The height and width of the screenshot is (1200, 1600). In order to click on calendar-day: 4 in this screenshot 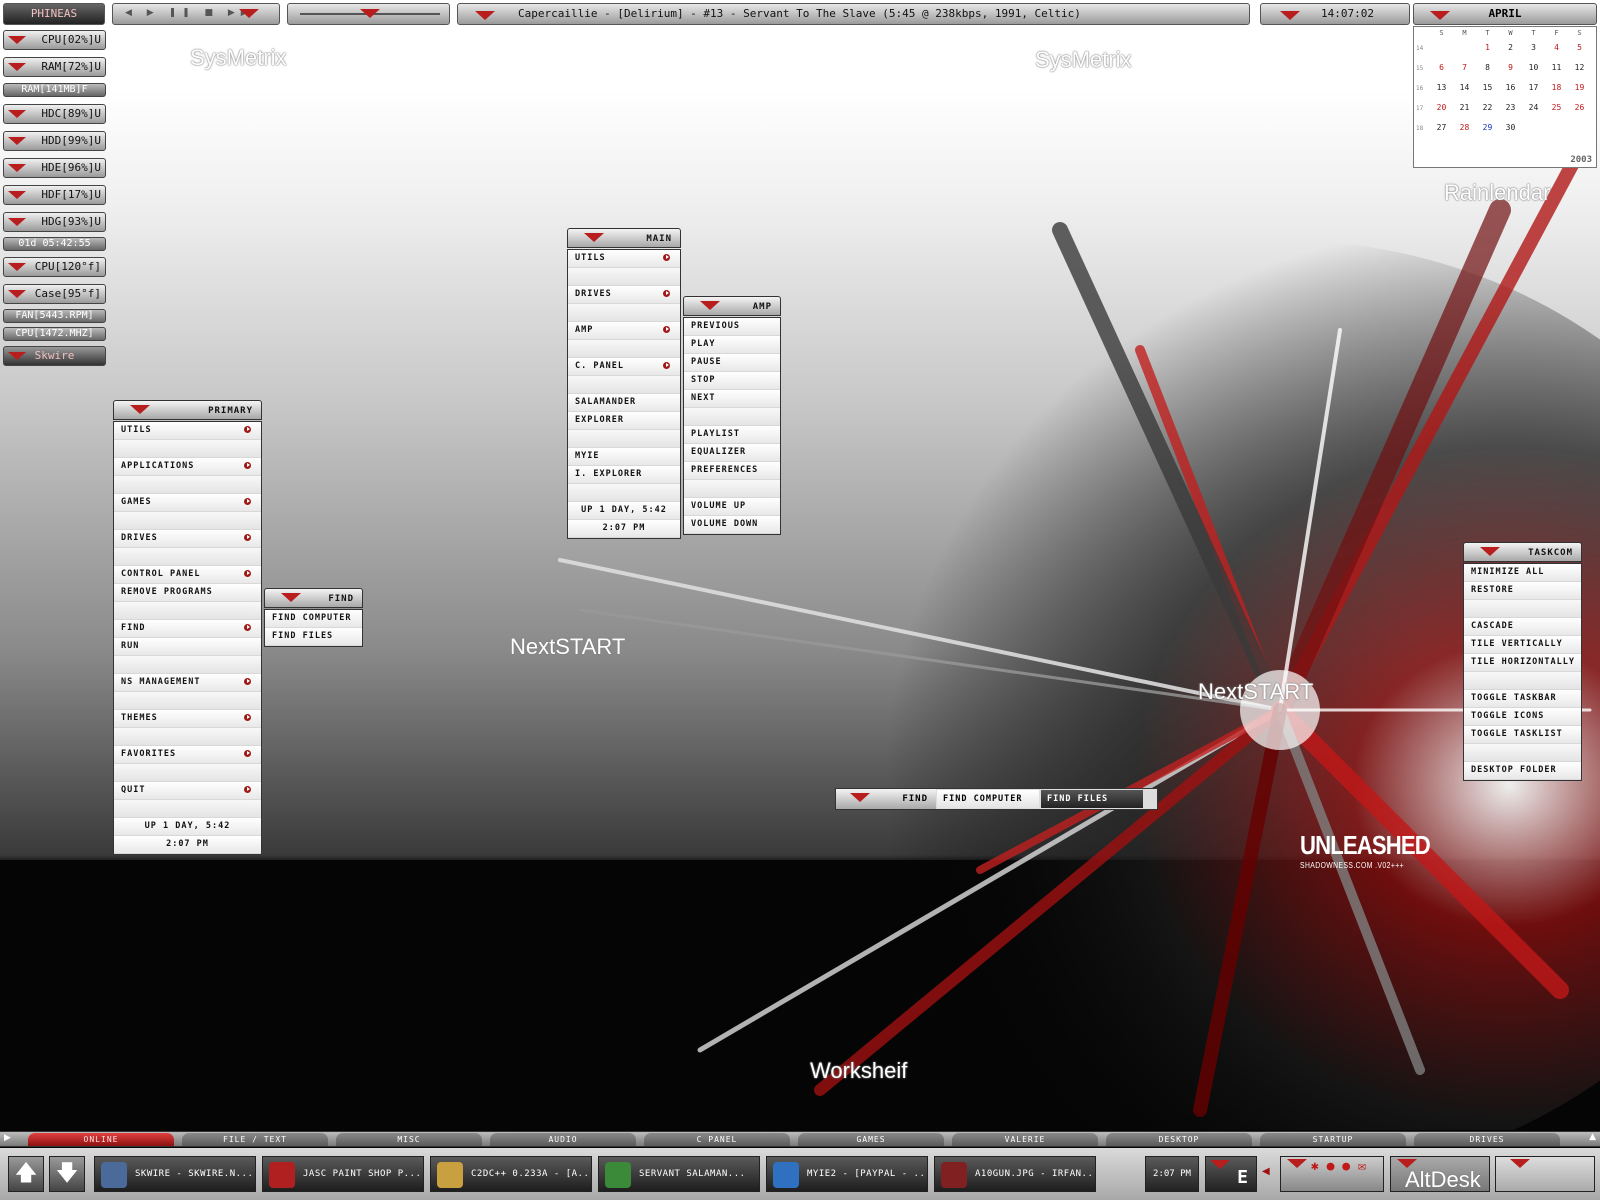, I will do `click(1556, 47)`.